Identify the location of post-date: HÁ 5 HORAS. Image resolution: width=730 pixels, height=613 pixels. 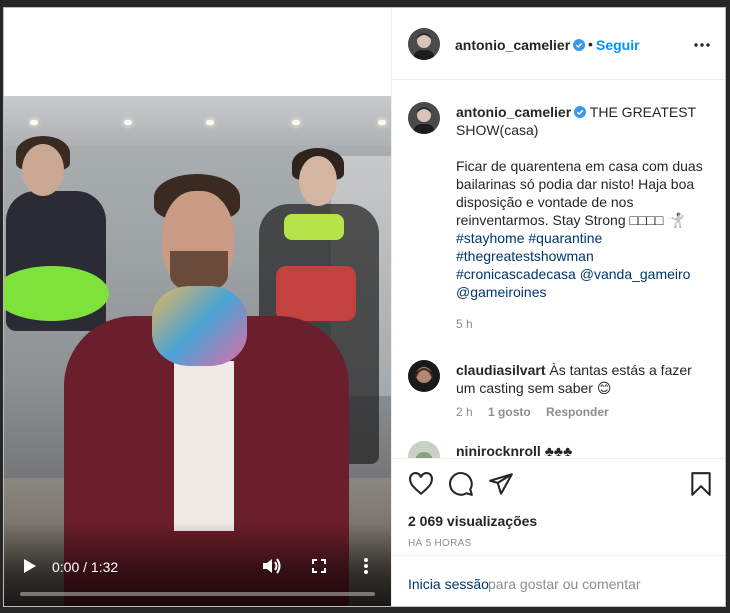
(440, 543).